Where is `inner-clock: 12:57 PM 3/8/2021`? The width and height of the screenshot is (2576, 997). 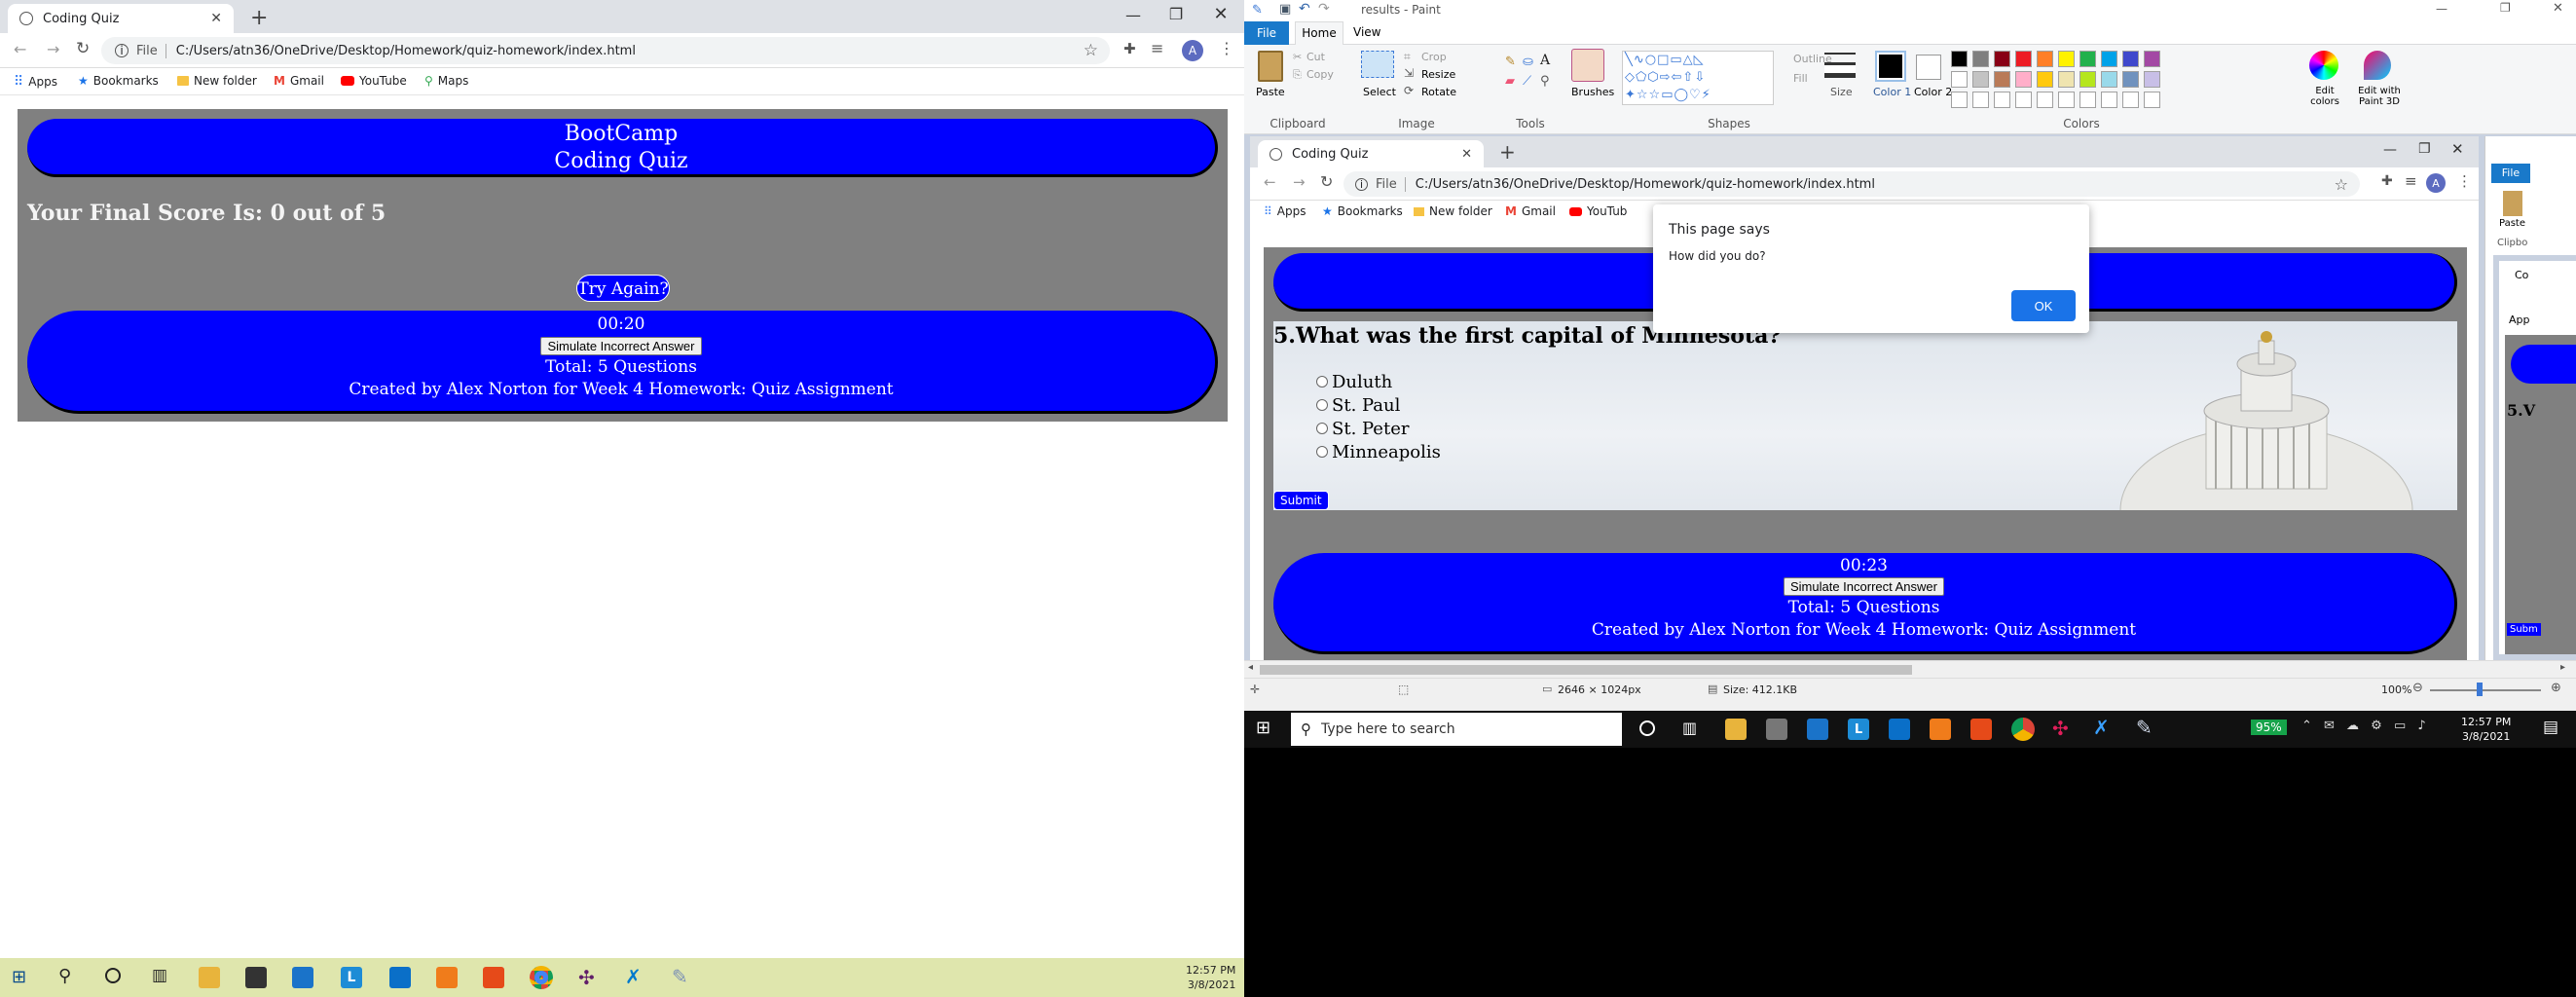 inner-clock: 12:57 PM 3/8/2021 is located at coordinates (2486, 729).